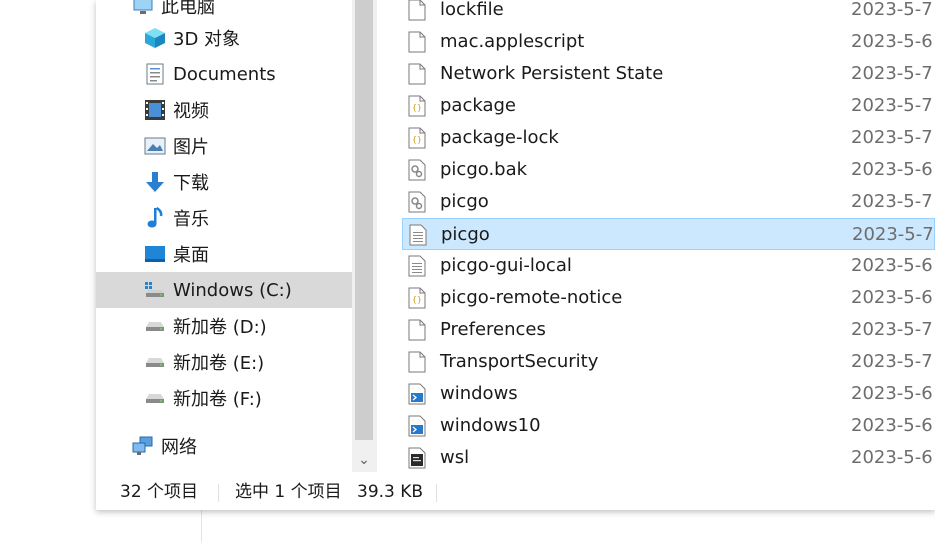  What do you see at coordinates (155, 254) in the screenshot?
I see `desktop-icon` at bounding box center [155, 254].